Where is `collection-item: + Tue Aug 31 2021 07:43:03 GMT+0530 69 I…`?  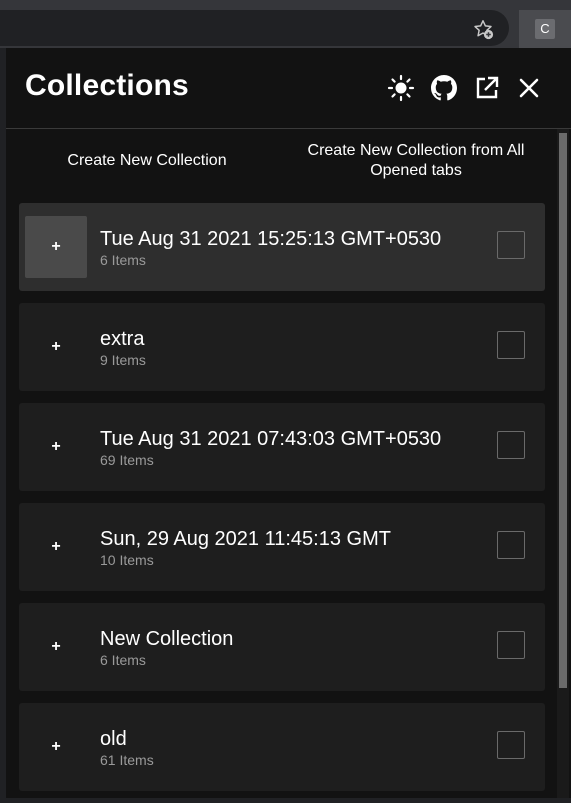 collection-item: + Tue Aug 31 2021 07:43:03 GMT+0530 69 I… is located at coordinates (282, 447).